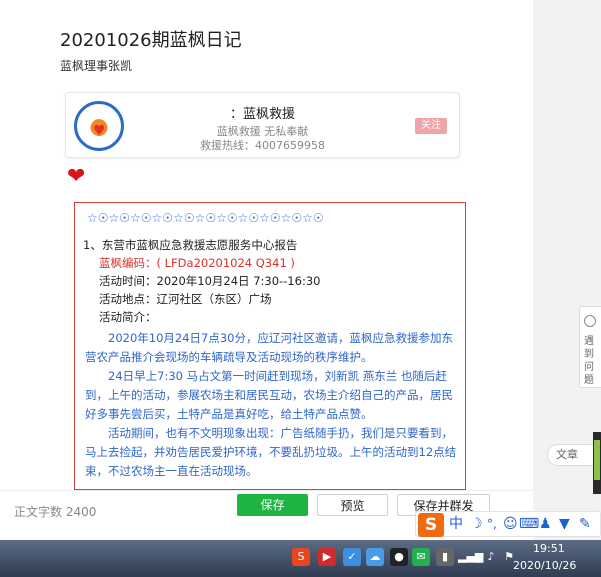  I want to click on save-button: 保存, so click(272, 505).